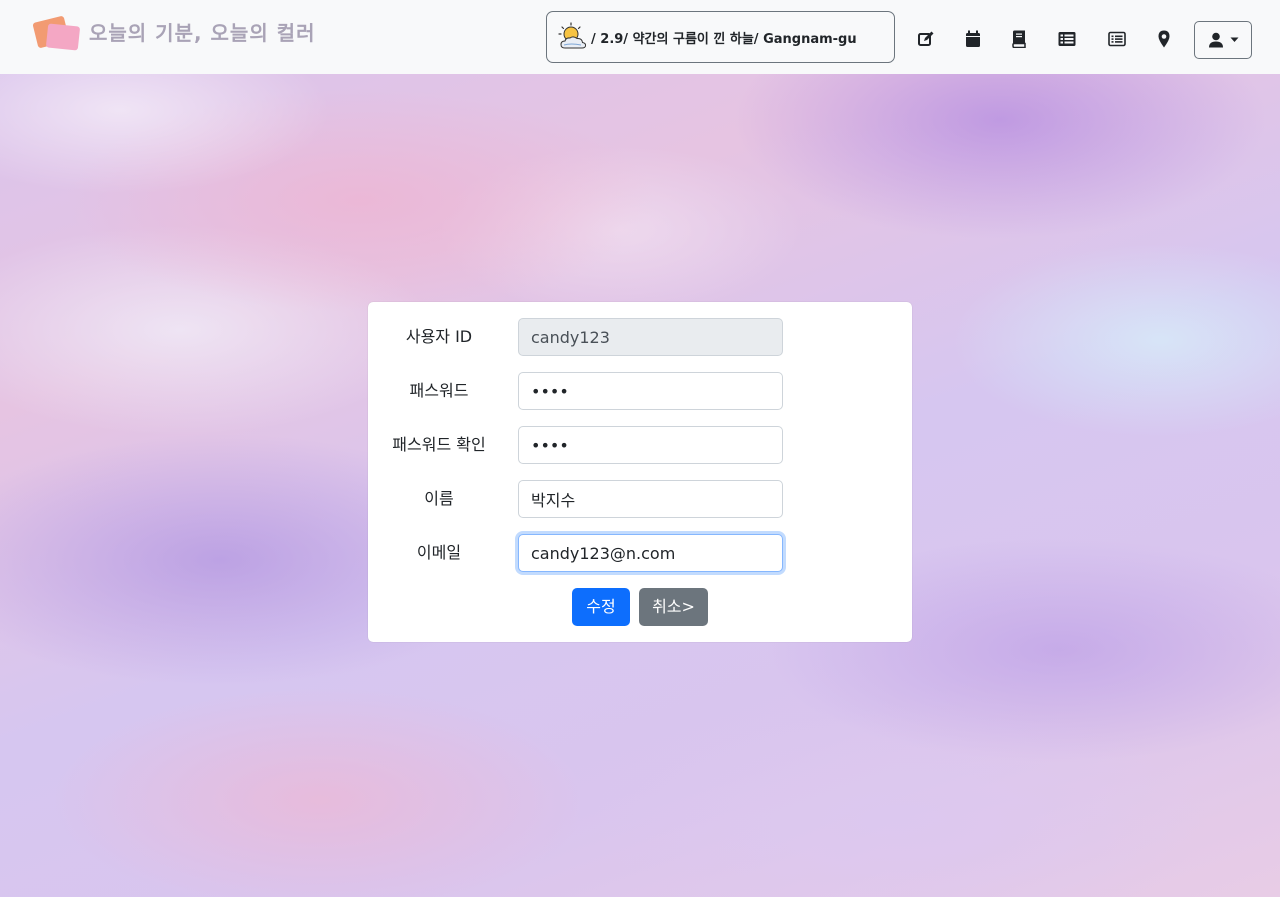 This screenshot has height=897, width=1280. What do you see at coordinates (650, 499) in the screenshot?
I see `name-input` at bounding box center [650, 499].